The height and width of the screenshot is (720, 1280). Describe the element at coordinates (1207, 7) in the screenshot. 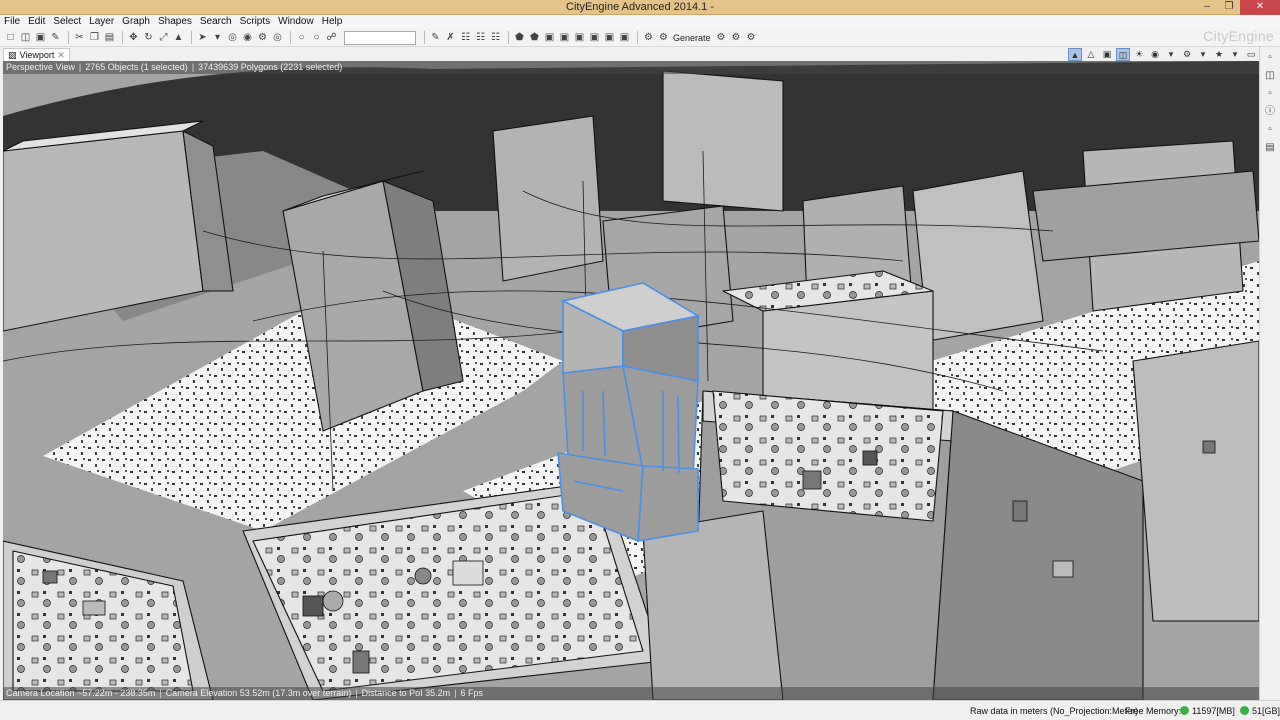

I see `minimize-button: –` at that location.